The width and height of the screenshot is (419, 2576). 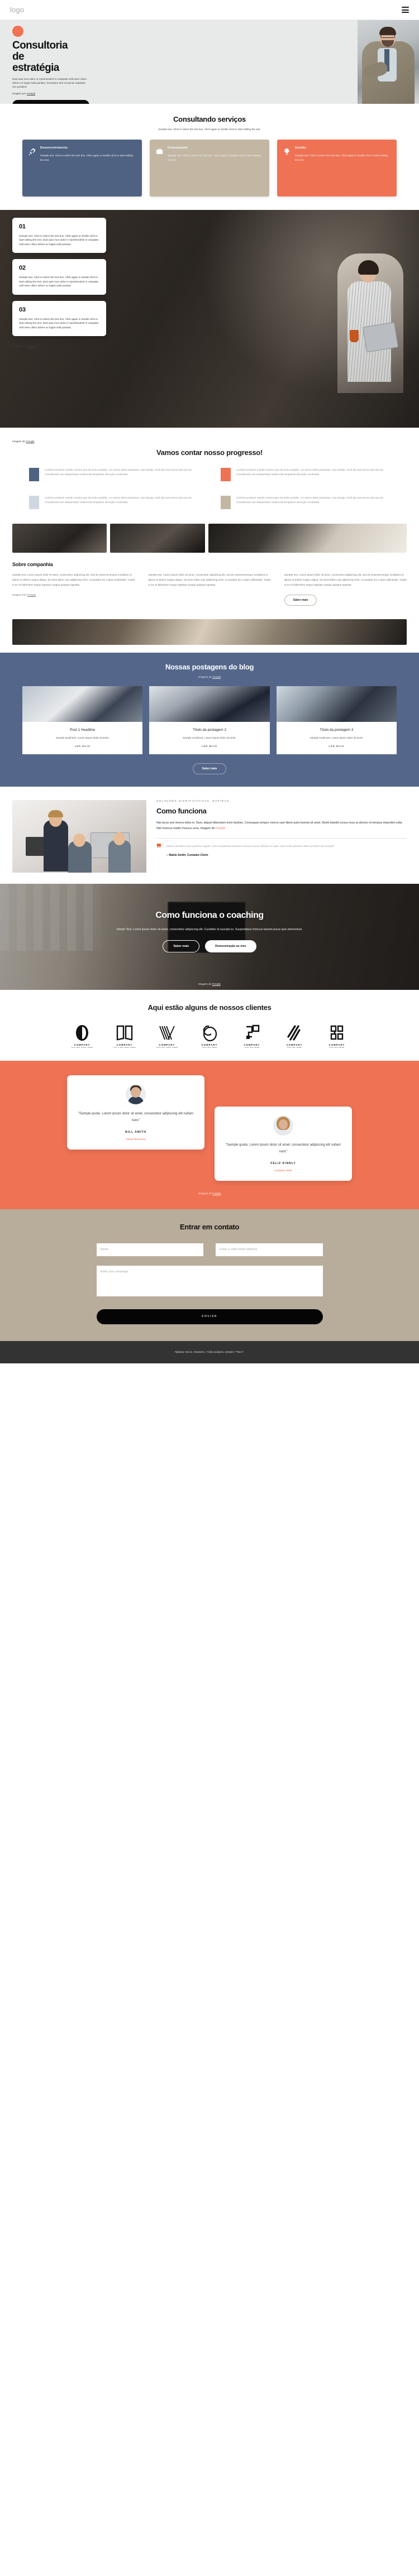 What do you see at coordinates (209, 729) in the screenshot?
I see `blog-post-title: Título da postagem 2` at bounding box center [209, 729].